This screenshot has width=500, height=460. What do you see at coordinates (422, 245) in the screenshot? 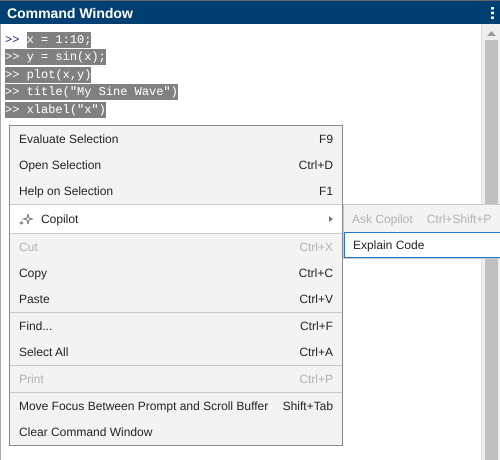
I see `menu-item: Explain Code` at bounding box center [422, 245].